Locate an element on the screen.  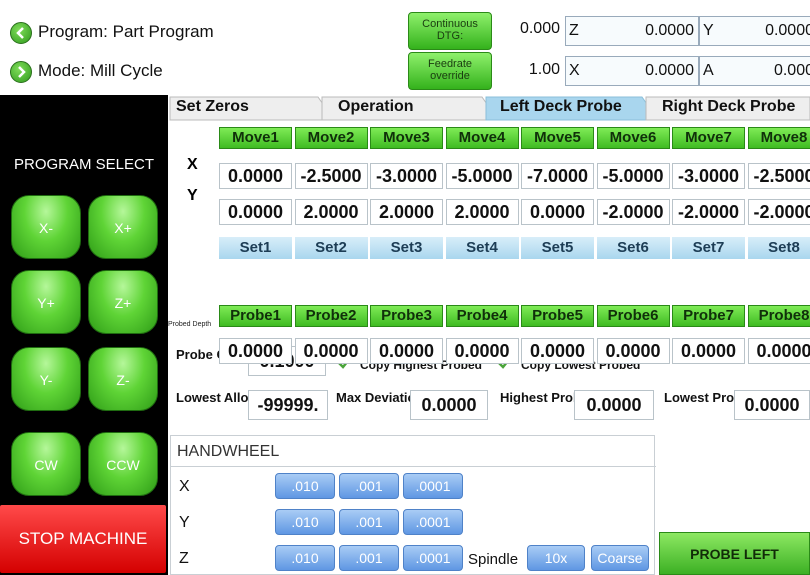
lowest-allowed-field: -99999. is located at coordinates (288, 405).